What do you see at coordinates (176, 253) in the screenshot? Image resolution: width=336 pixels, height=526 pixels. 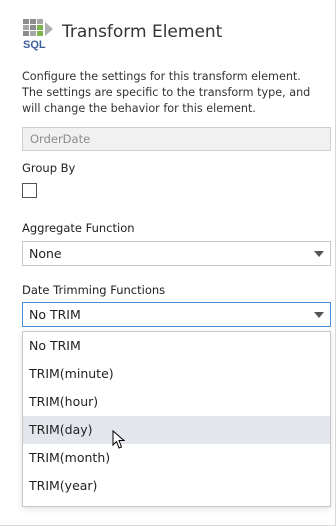 I see `aggregate-function-select: None` at bounding box center [176, 253].